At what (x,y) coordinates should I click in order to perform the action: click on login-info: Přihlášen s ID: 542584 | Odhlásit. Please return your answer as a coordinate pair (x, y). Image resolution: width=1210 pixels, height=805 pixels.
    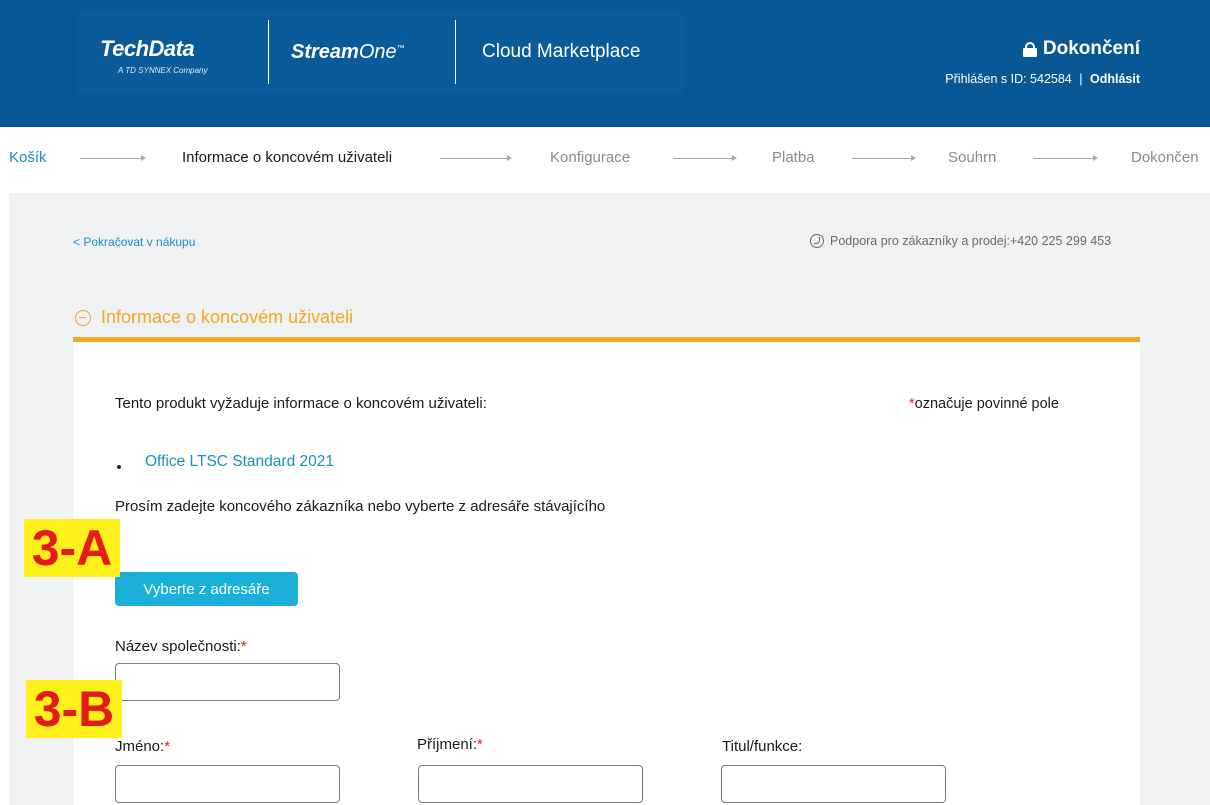
    Looking at the image, I should click on (1042, 79).